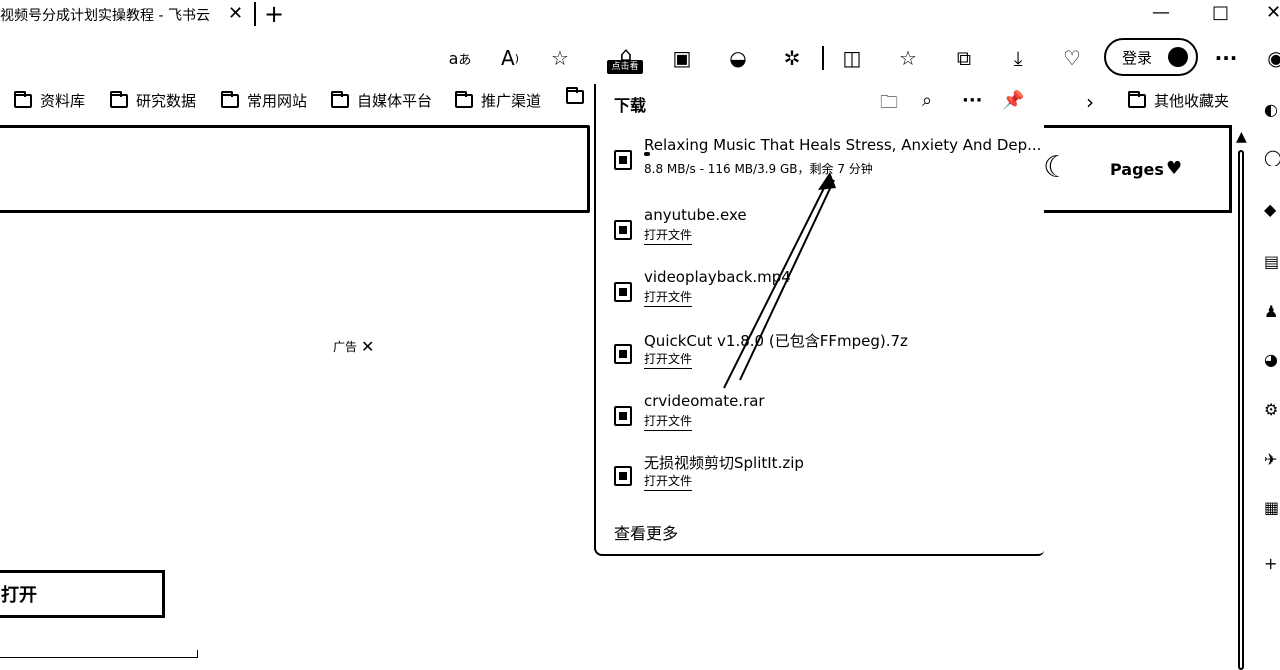  I want to click on bookmark-folder: 推广渠道, so click(498, 100).